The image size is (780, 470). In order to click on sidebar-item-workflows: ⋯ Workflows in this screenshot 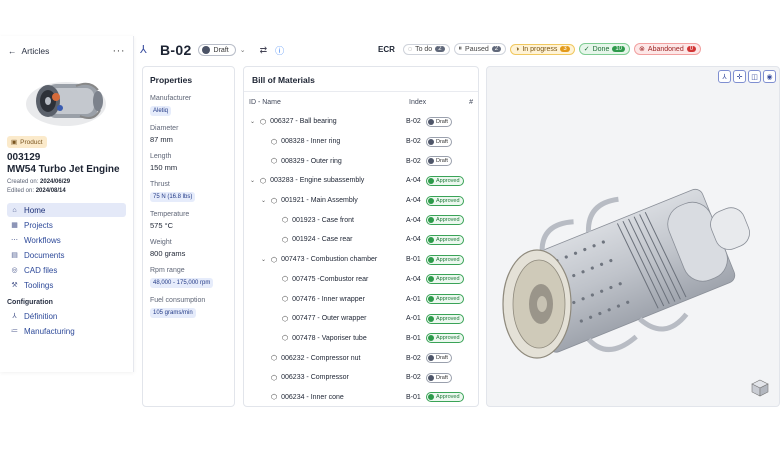, I will do `click(66, 240)`.